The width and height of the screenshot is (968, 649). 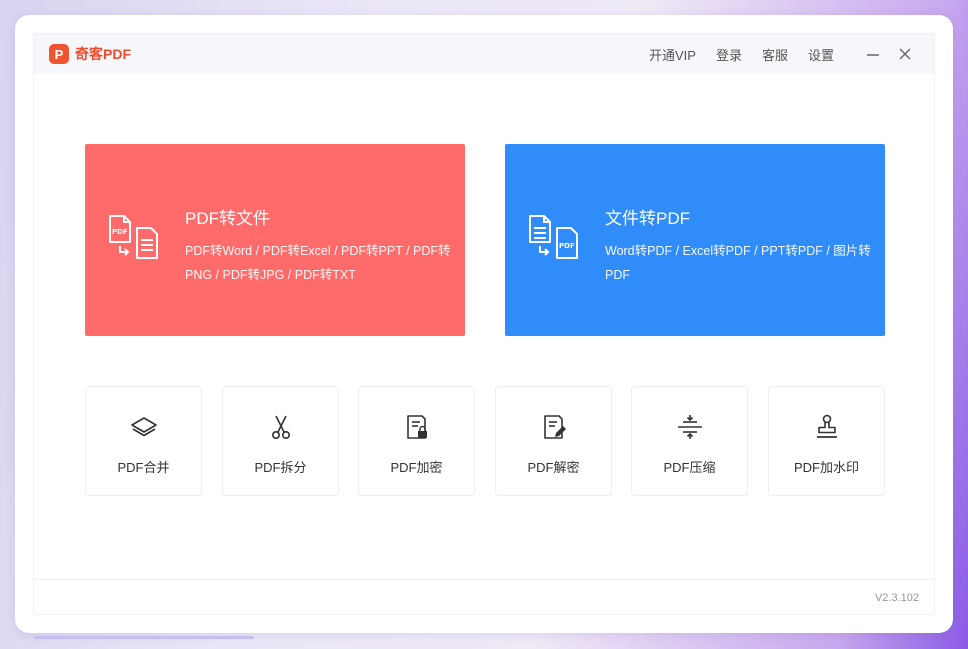 I want to click on tool-label: PDF拆分, so click(x=280, y=467).